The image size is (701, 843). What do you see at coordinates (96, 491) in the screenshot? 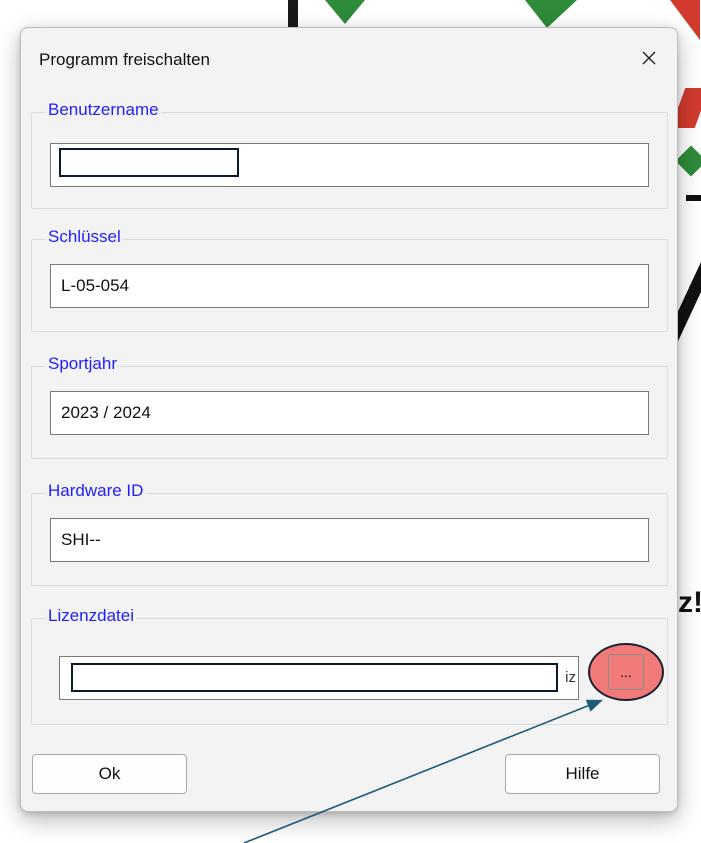
I see `group-label-hardware-id: Hardware ID` at bounding box center [96, 491].